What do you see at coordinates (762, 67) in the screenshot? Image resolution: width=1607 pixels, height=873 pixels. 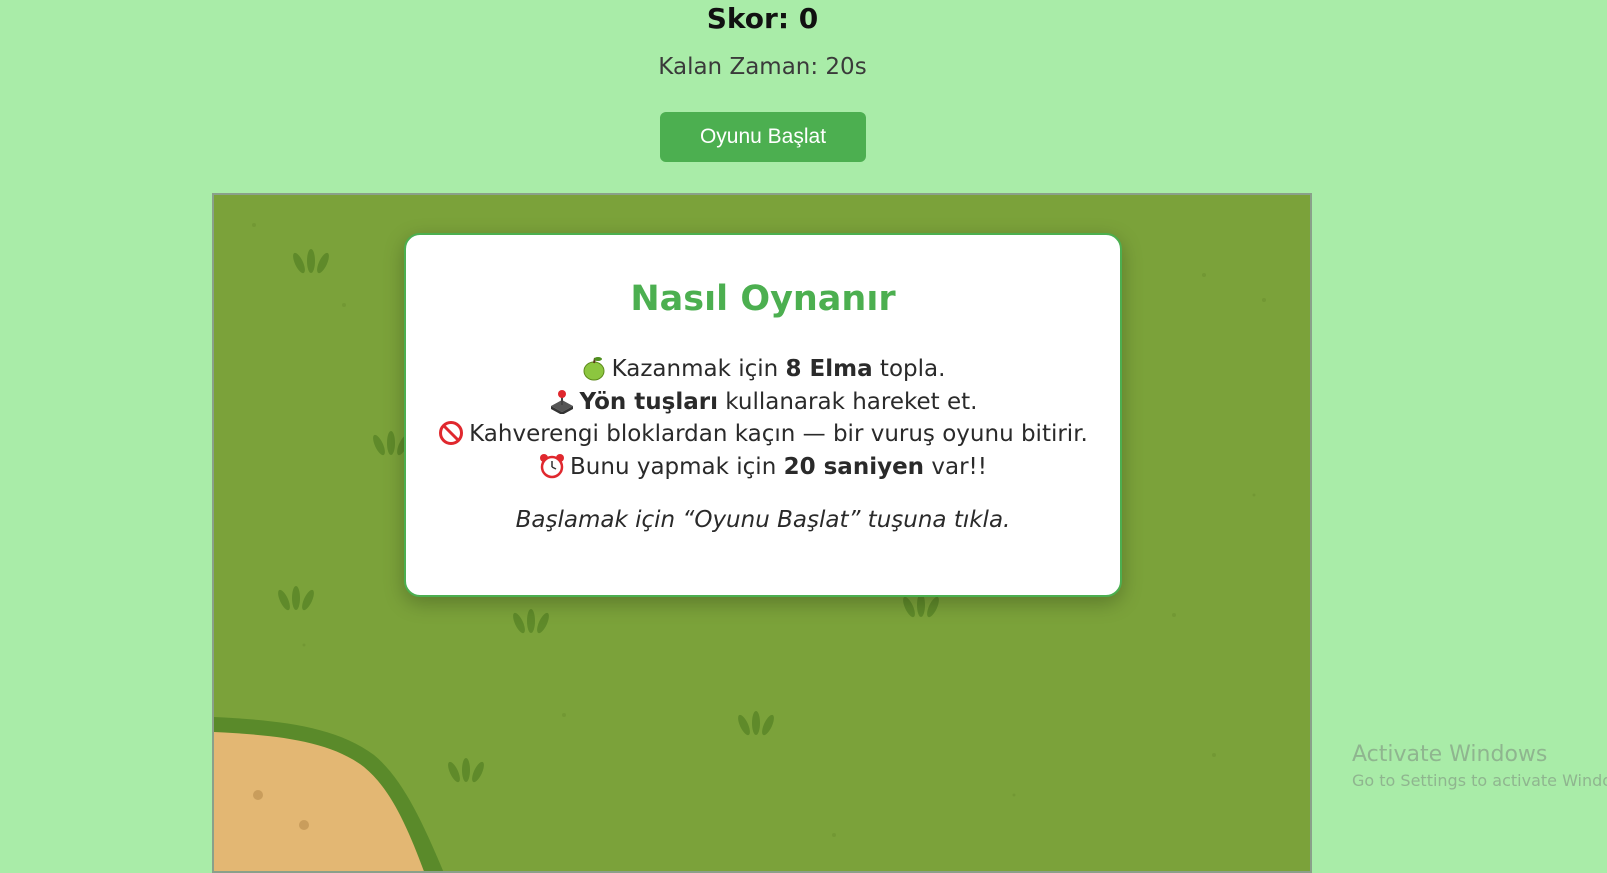 I see `time-remaining-display: Kalan Zaman: 20s` at bounding box center [762, 67].